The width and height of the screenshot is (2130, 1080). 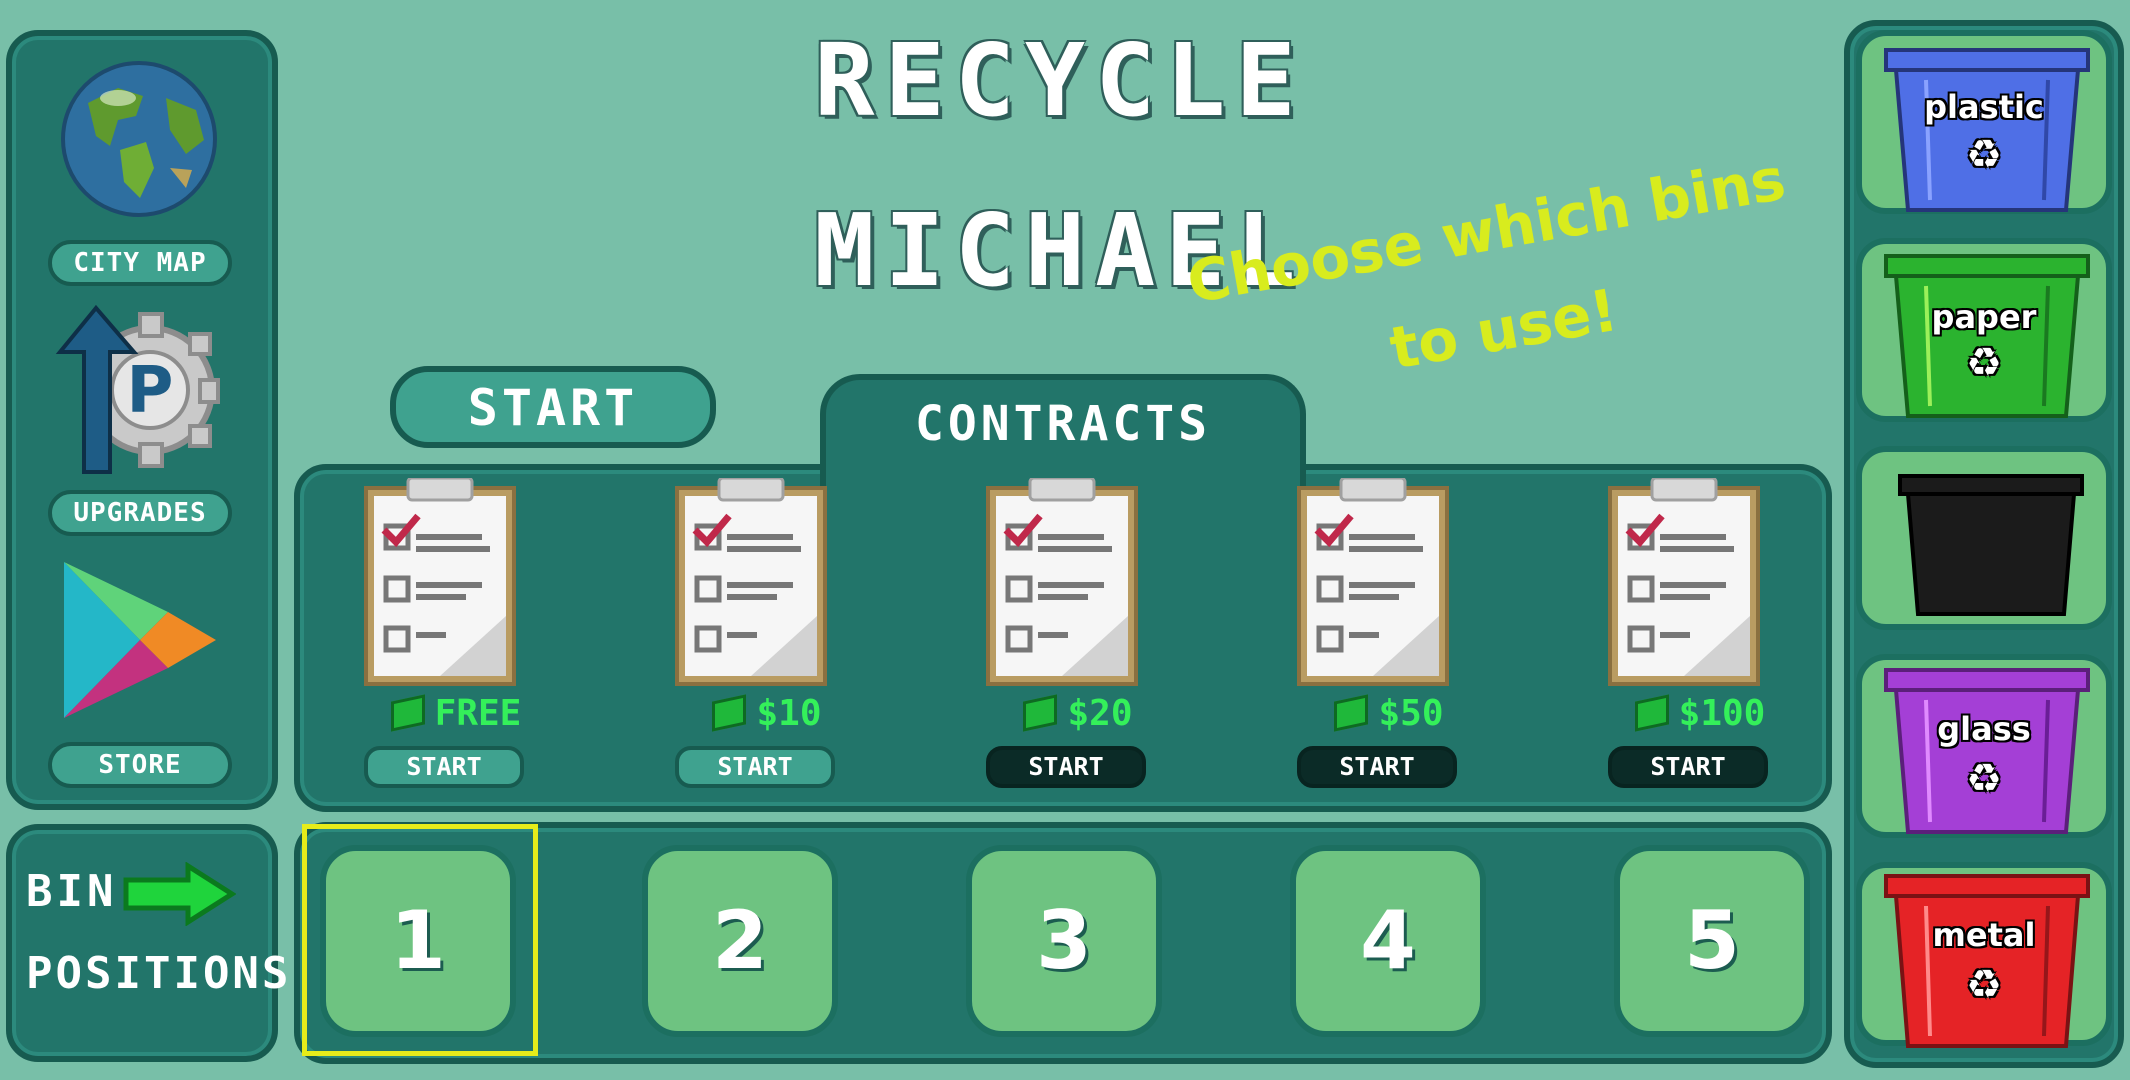 What do you see at coordinates (1722, 713) in the screenshot?
I see `contract-price: $100` at bounding box center [1722, 713].